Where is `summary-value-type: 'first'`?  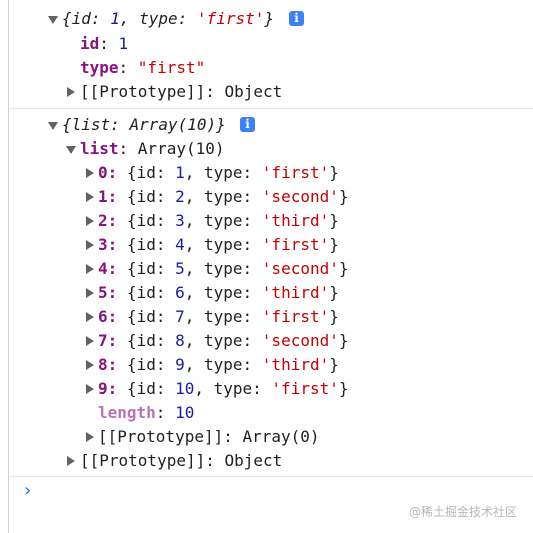
summary-value-type: 'first' is located at coordinates (230, 18).